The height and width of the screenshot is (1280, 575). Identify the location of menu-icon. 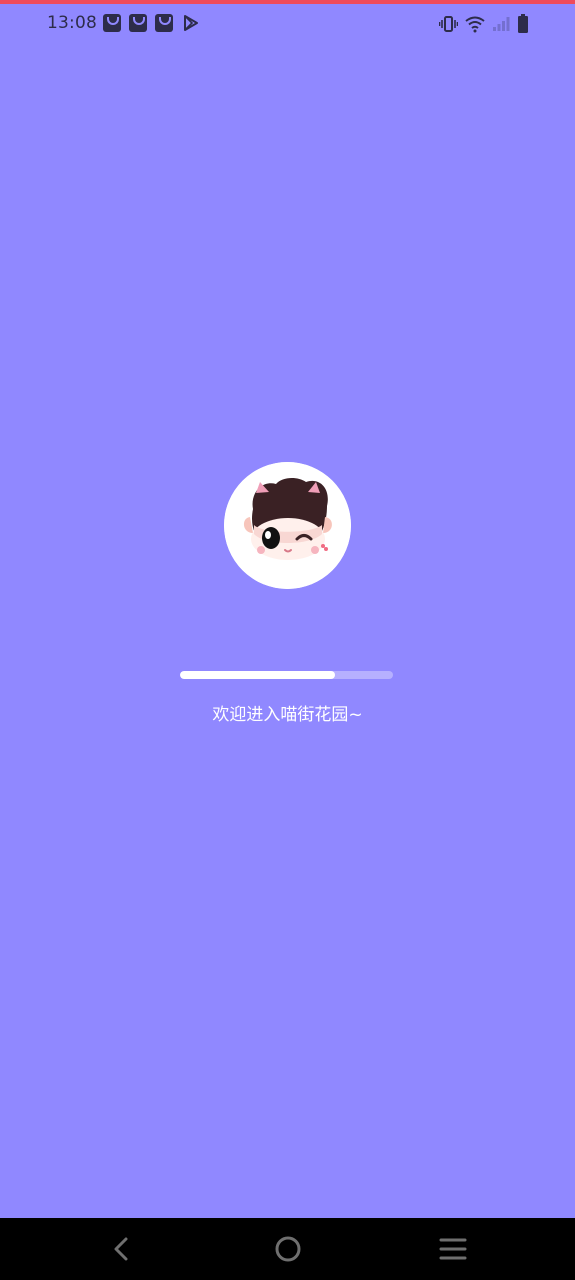
(453, 1249).